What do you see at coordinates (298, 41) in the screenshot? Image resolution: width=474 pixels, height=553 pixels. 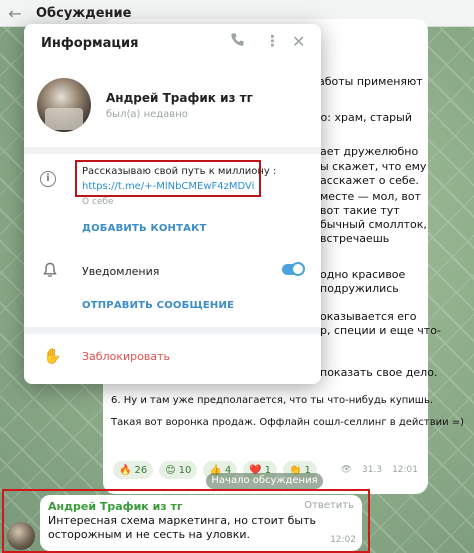 I see `close-icon: ✕` at bounding box center [298, 41].